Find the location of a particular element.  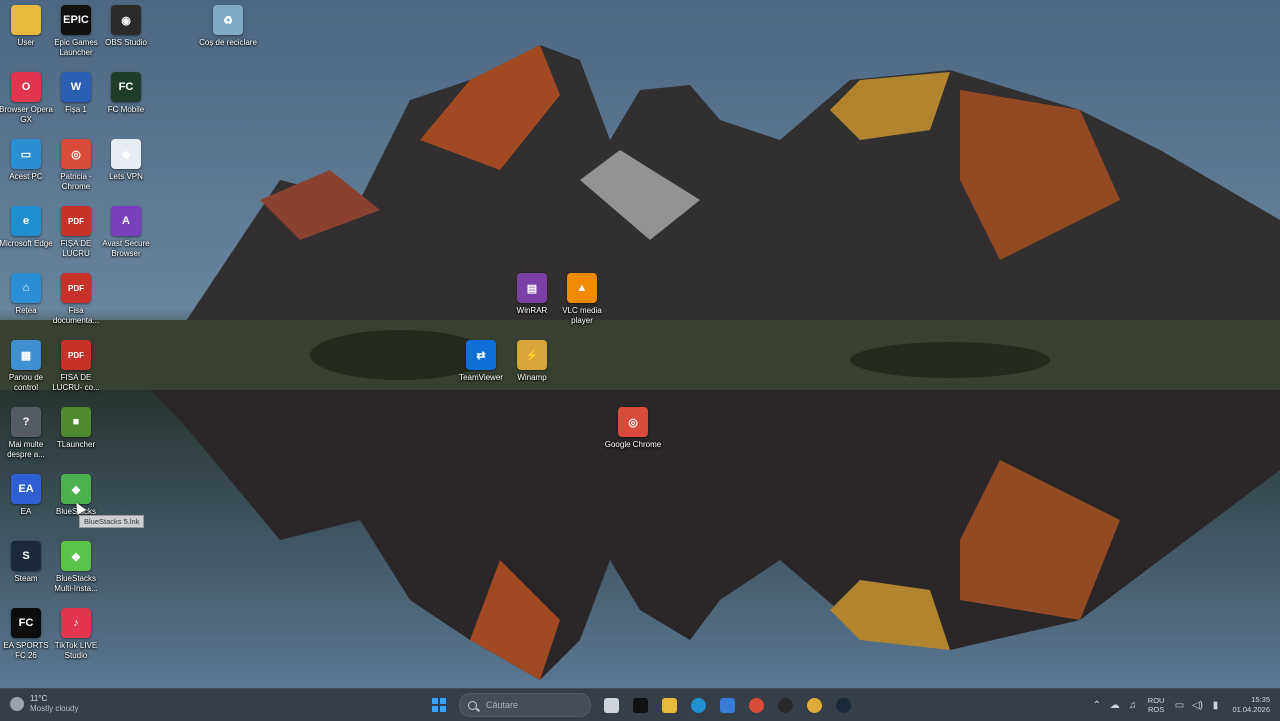

edge-icon is located at coordinates (698, 705).